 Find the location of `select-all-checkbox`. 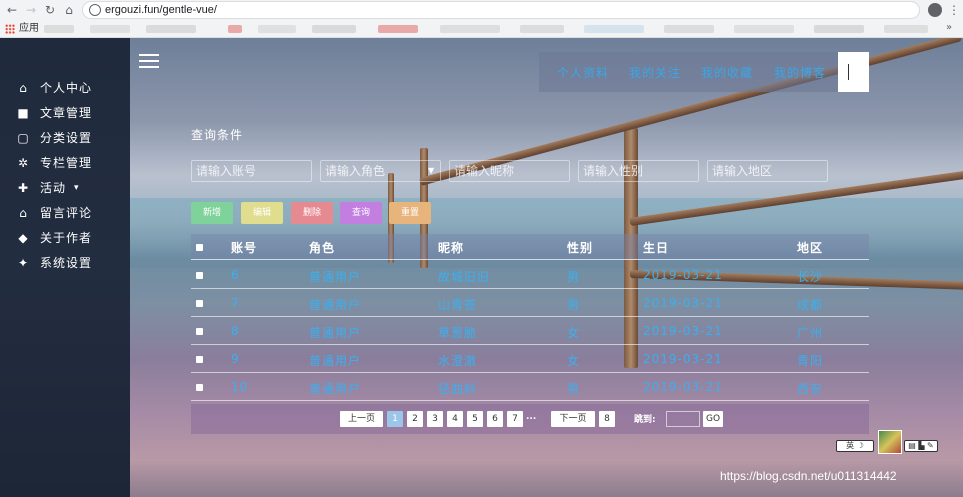

select-all-checkbox is located at coordinates (199, 247).